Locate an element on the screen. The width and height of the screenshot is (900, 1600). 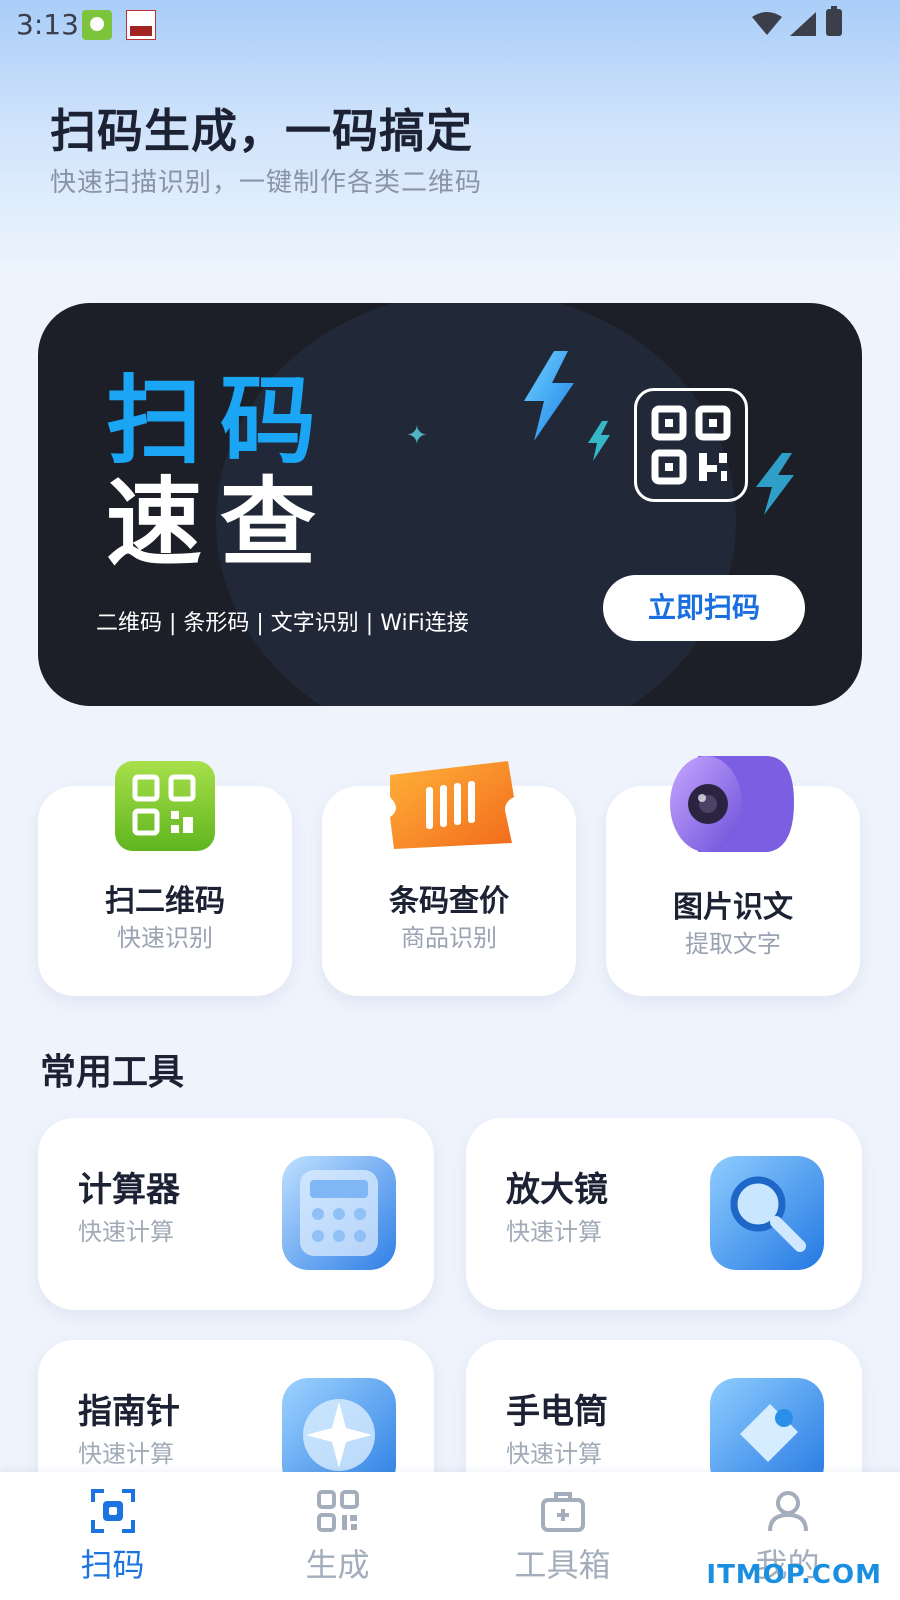
tool-name: 放大镜 is located at coordinates (557, 1190).